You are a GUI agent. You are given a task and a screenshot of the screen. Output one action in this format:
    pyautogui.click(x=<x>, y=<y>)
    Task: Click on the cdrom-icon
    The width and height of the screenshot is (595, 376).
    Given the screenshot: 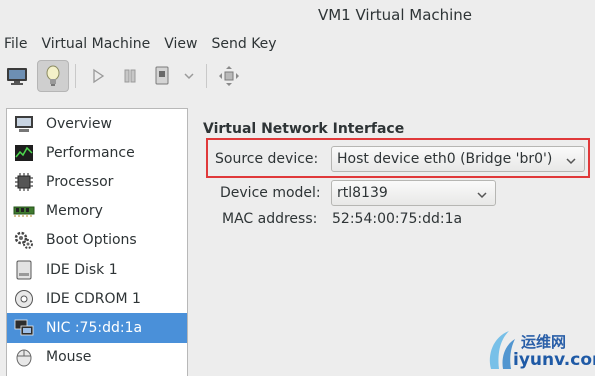 What is the action you would take?
    pyautogui.click(x=24, y=299)
    